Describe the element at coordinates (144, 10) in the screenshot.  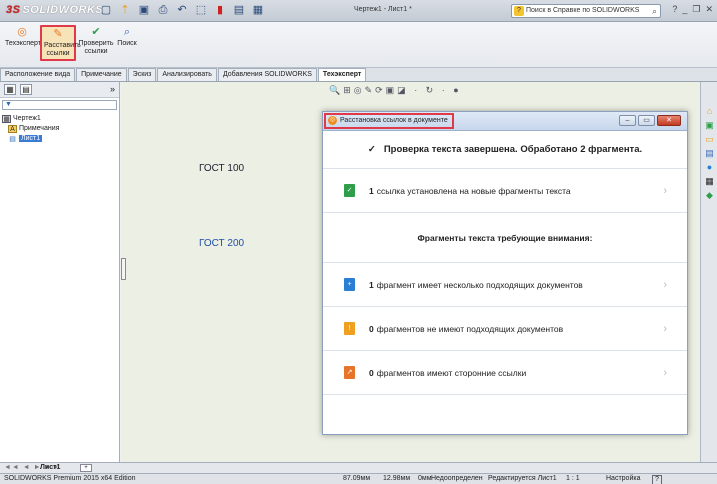
I see `save-icon: ▣` at that location.